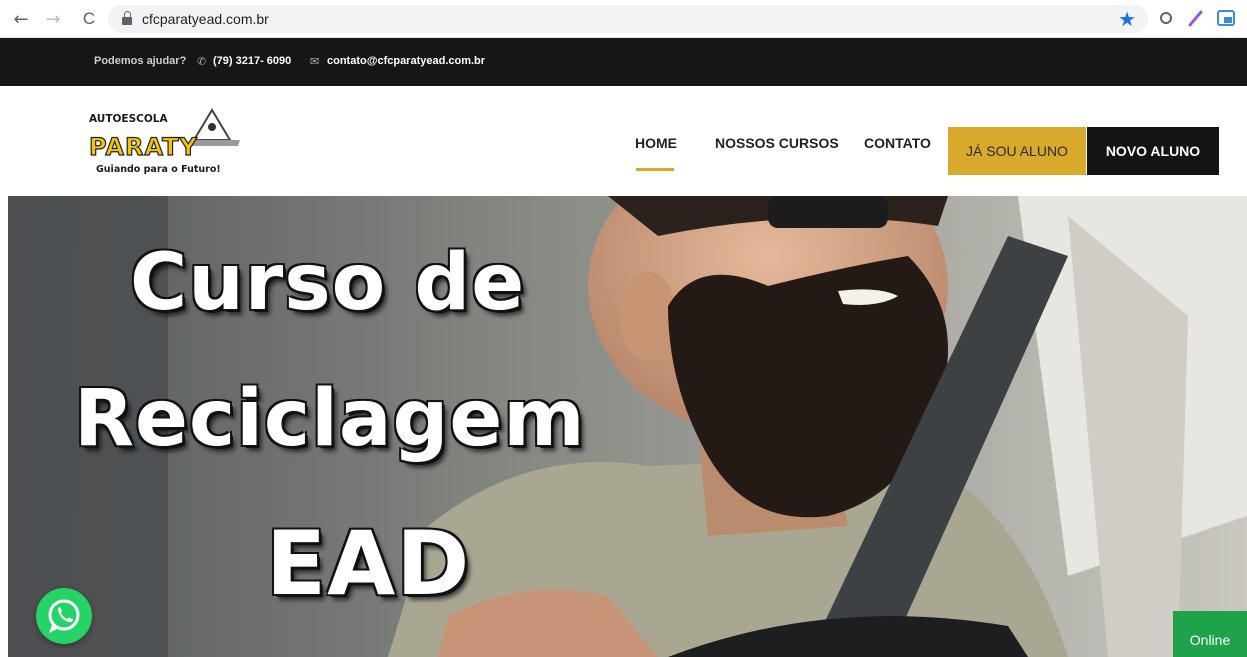 The width and height of the screenshot is (1247, 657). Describe the element at coordinates (127, 18) in the screenshot. I see `lock-icon` at that location.